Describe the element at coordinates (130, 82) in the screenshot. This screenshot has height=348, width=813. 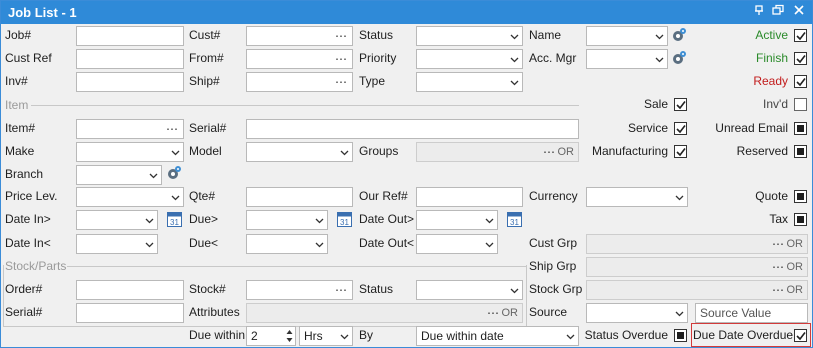
I see `inv-input` at that location.